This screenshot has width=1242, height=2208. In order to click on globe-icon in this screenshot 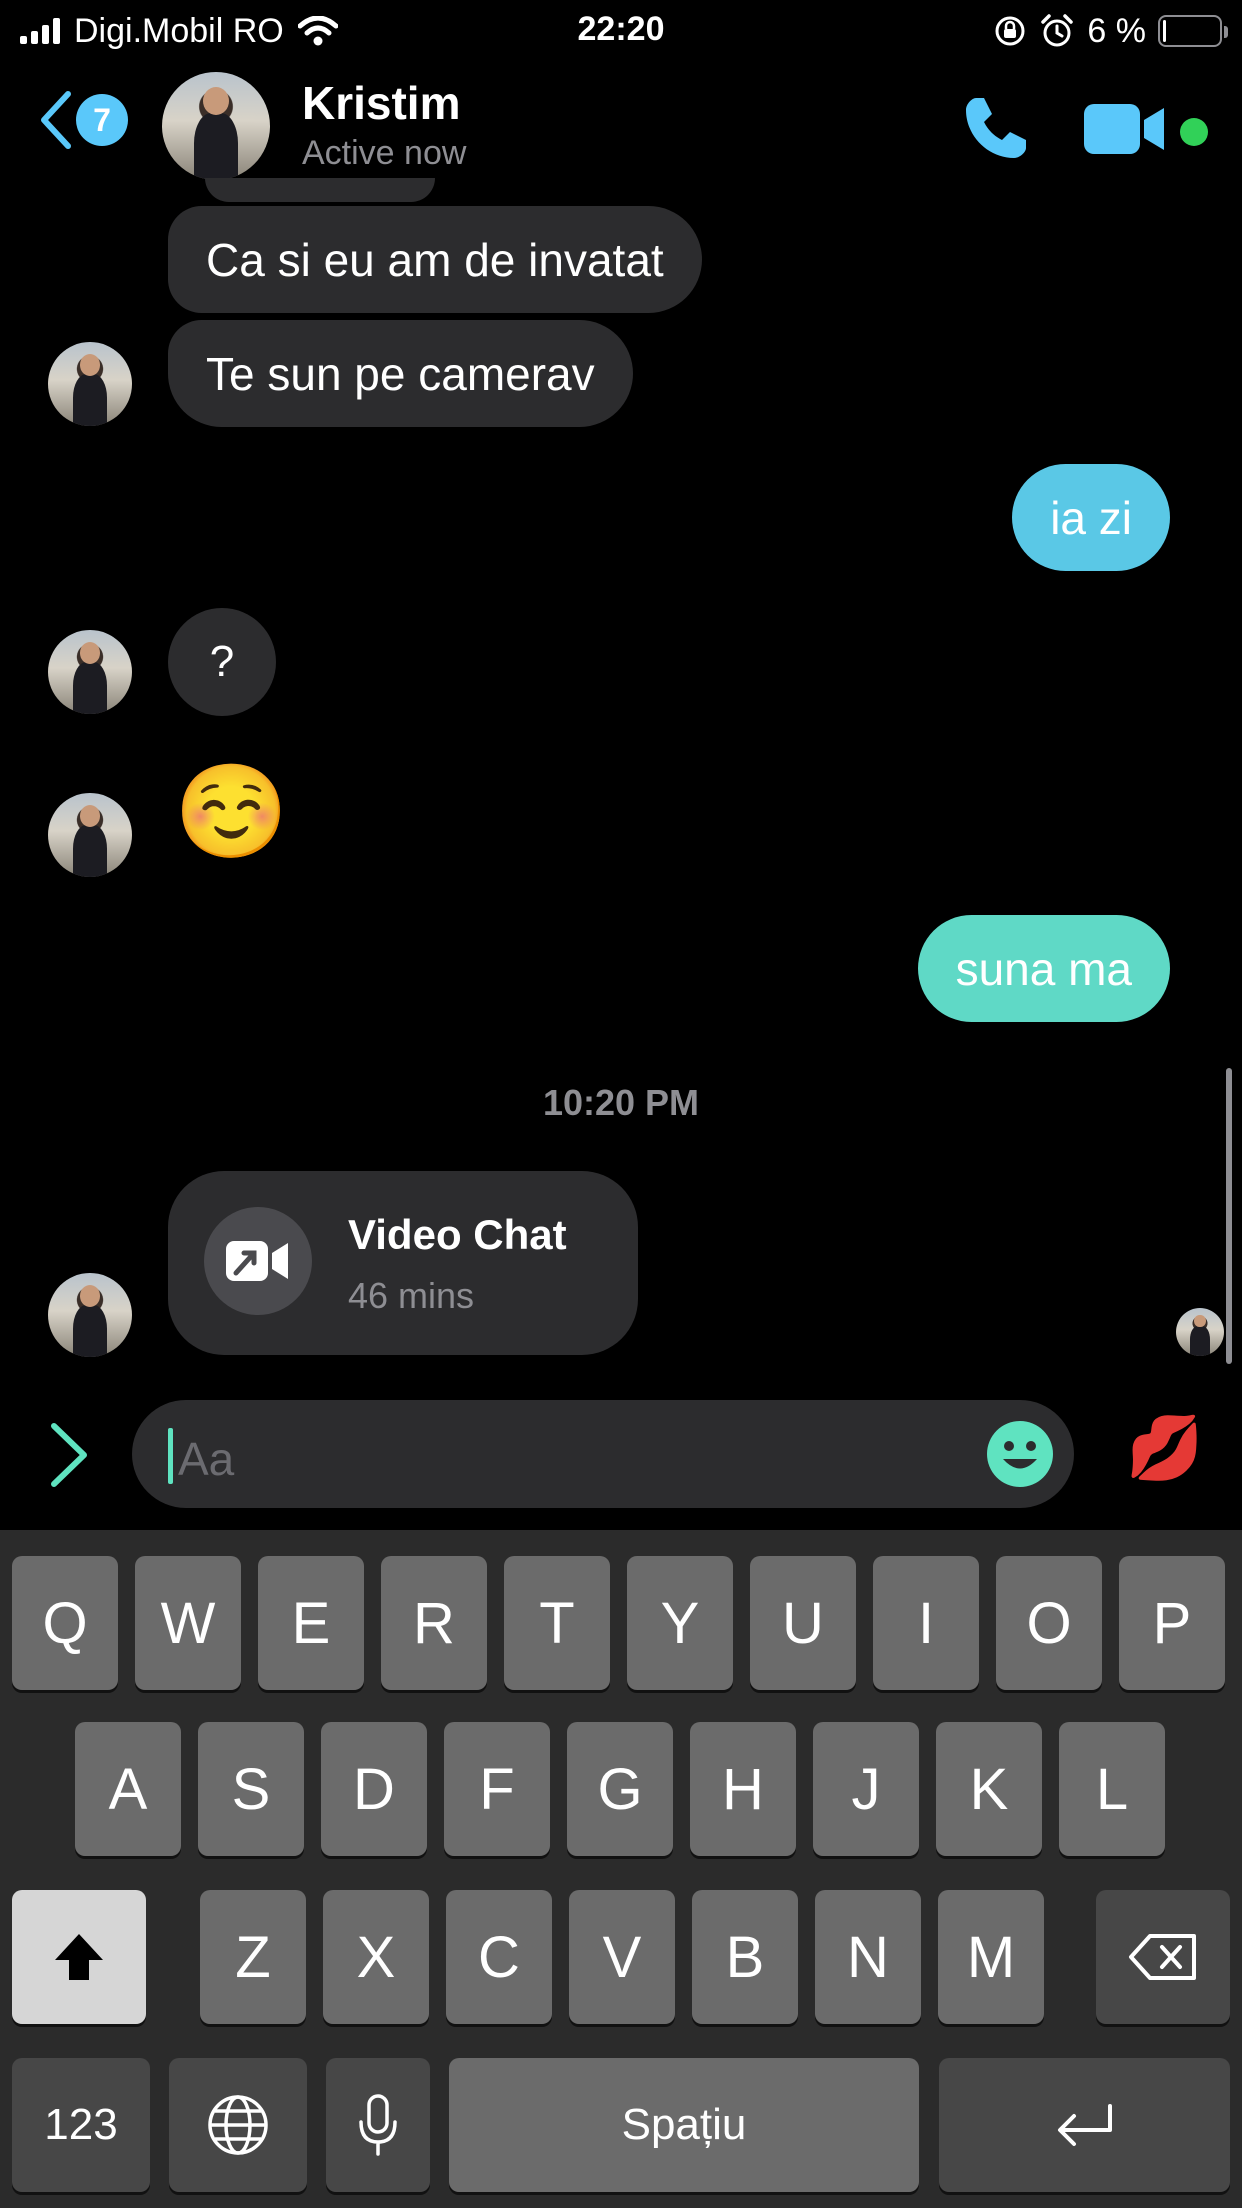, I will do `click(238, 2125)`.